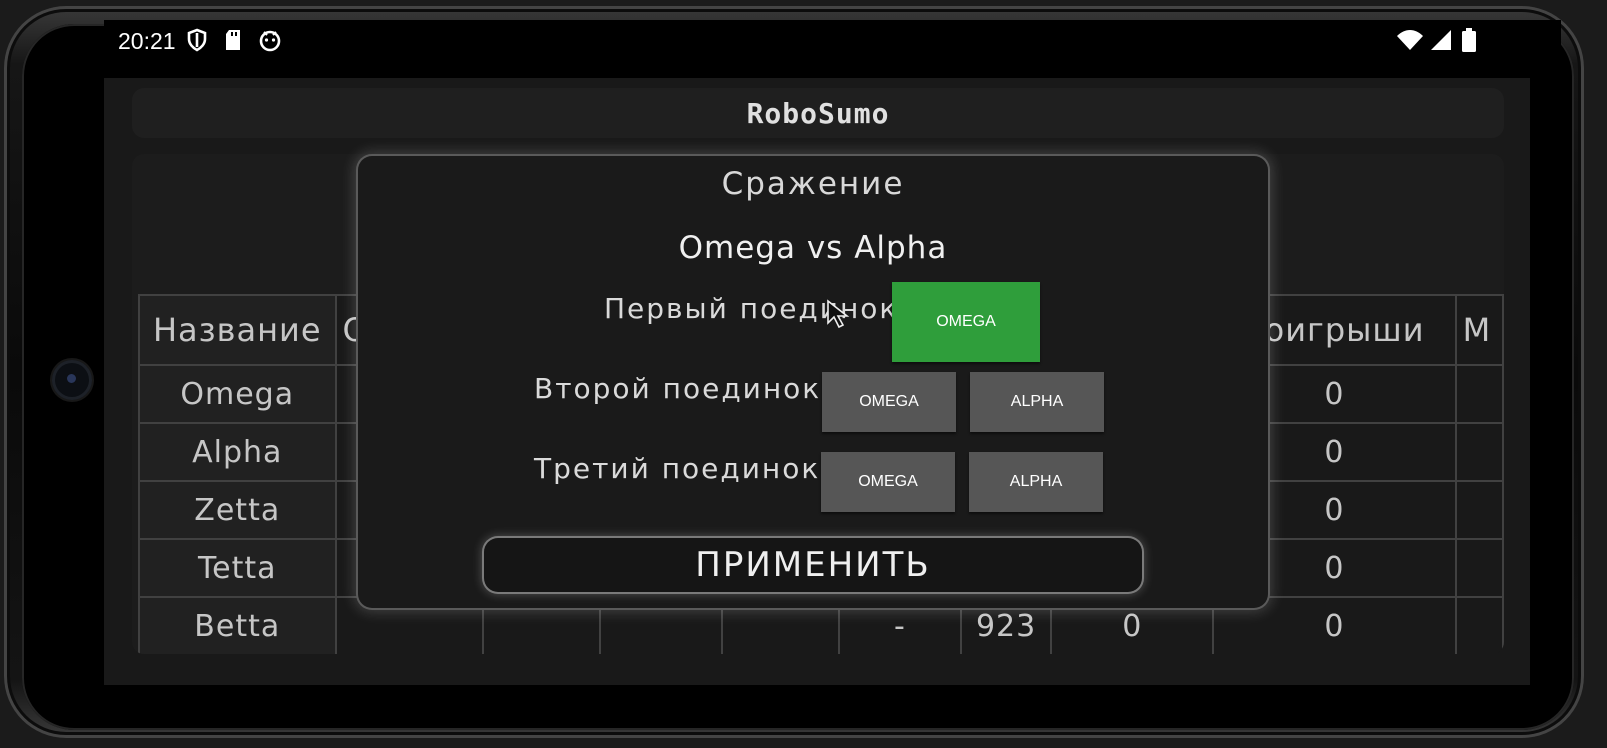 This screenshot has width=1607, height=748. I want to click on round-3-omega-button: OMEGA, so click(888, 482).